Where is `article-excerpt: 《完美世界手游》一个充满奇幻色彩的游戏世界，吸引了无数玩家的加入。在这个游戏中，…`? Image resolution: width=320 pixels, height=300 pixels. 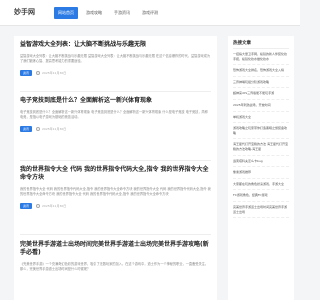 article-excerpt: 《完美世界手游》一个充满奇幻色彩的游戏世界，吸引了无数玩家的加入。在这个游戏中，… is located at coordinates (114, 266).